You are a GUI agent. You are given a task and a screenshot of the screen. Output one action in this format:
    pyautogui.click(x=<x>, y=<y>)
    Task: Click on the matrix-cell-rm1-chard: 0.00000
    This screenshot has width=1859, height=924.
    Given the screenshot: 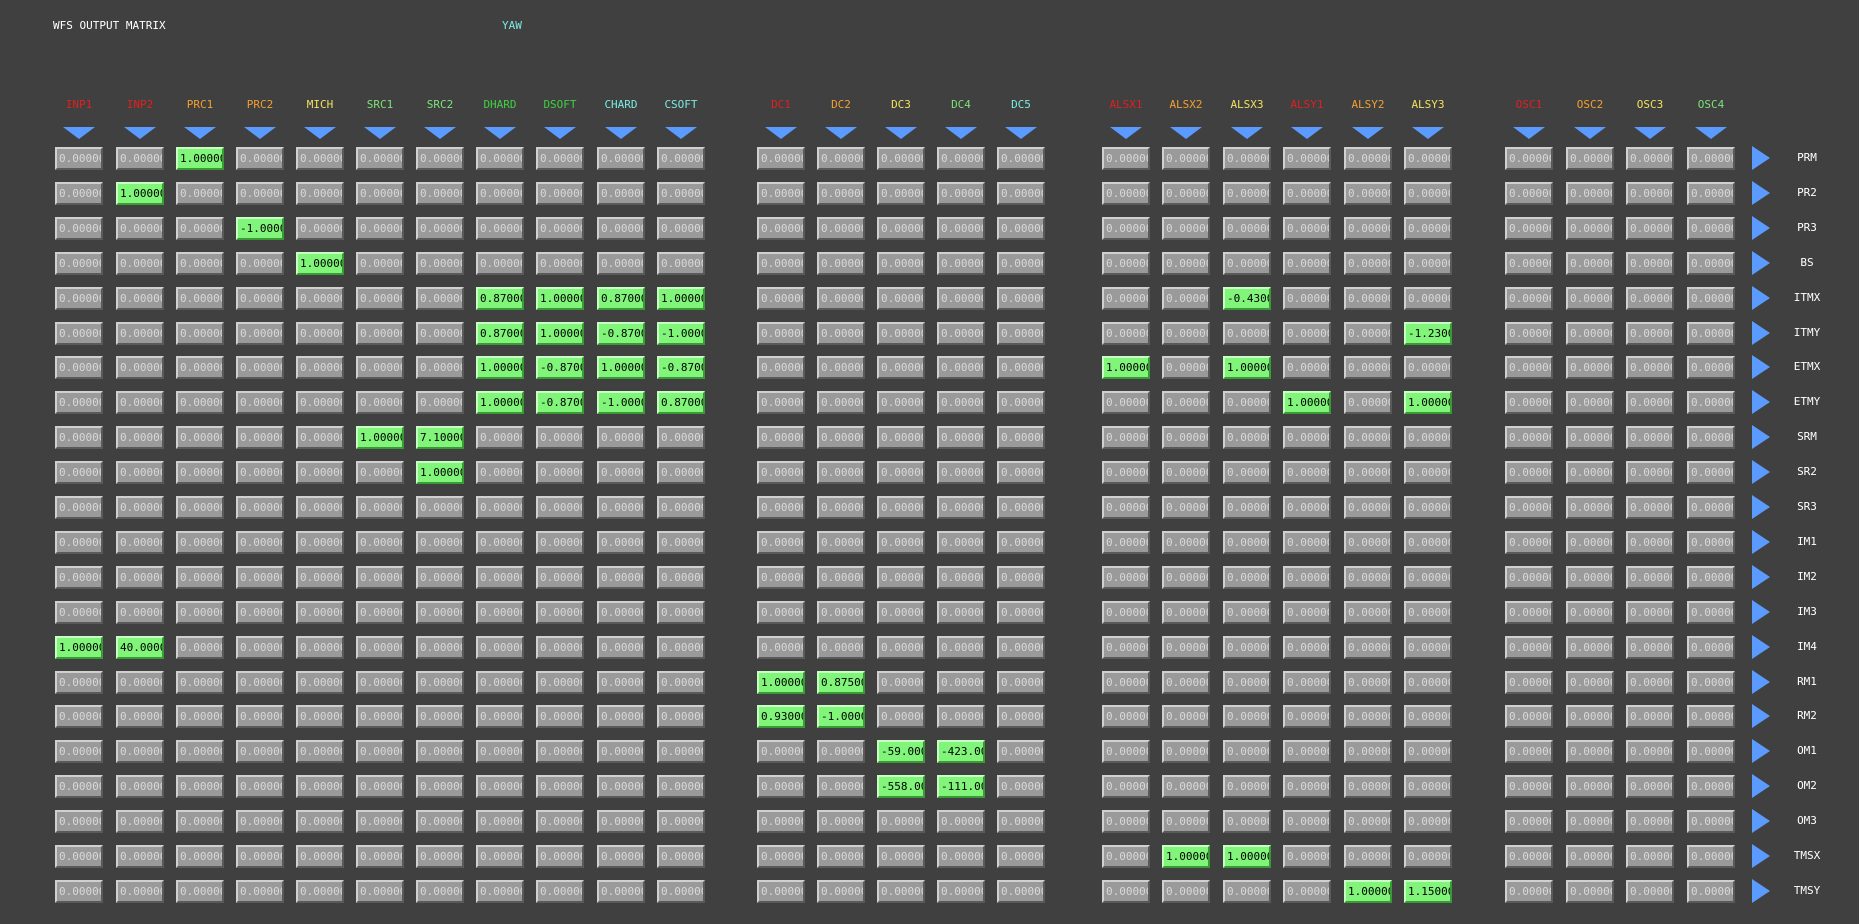 What is the action you would take?
    pyautogui.click(x=621, y=682)
    